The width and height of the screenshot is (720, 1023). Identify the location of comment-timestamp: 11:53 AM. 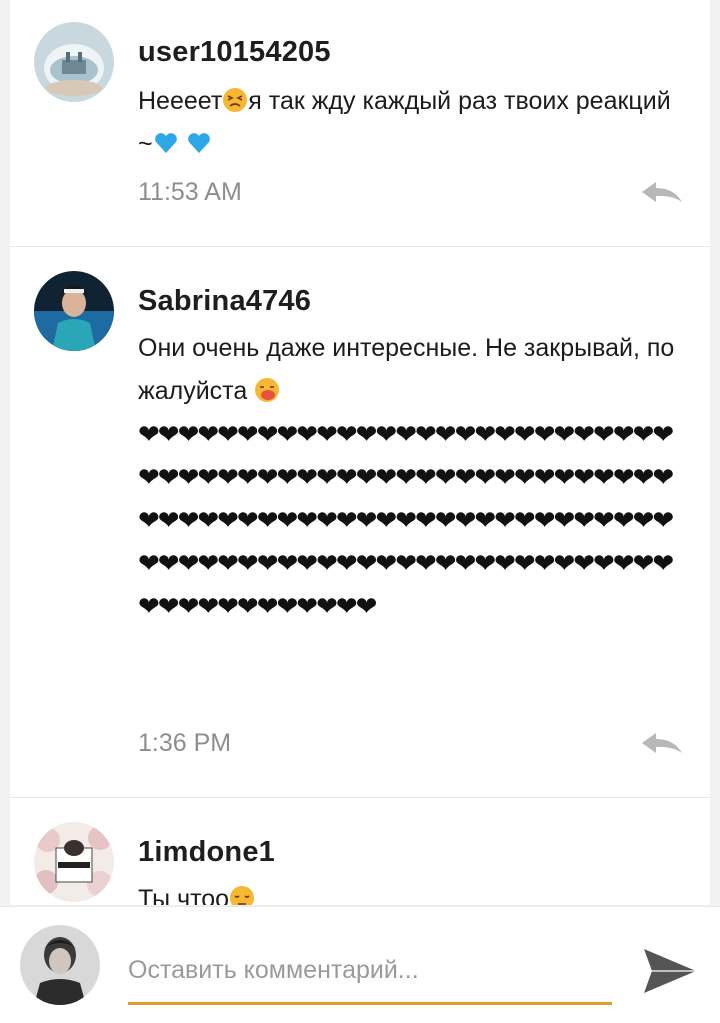
(190, 192).